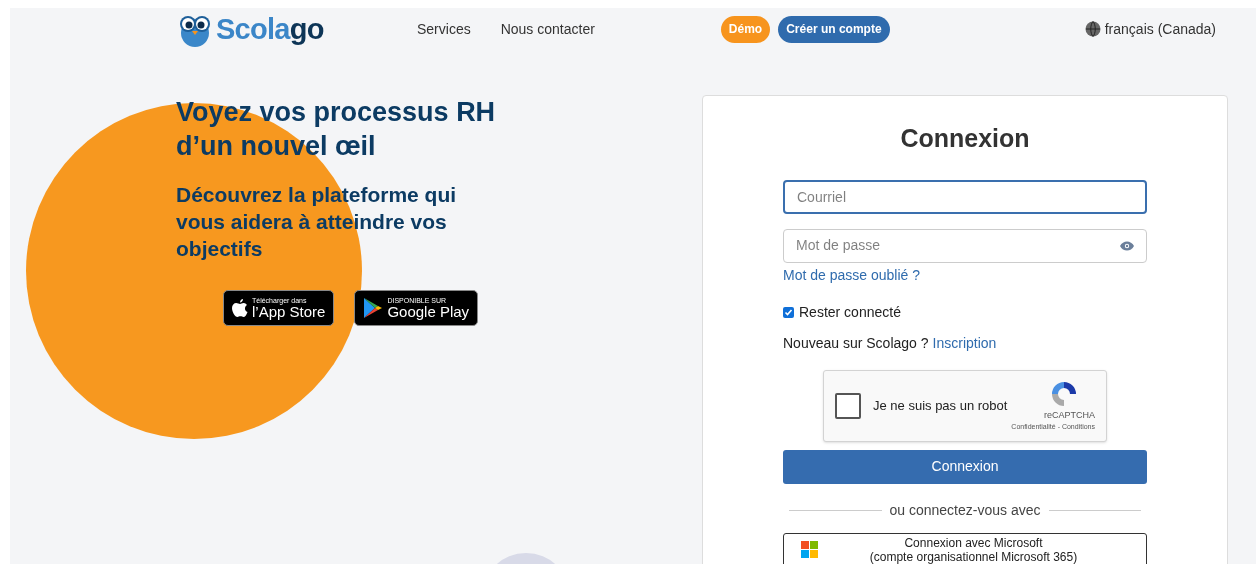 Image resolution: width=1256 pixels, height=564 pixels. I want to click on language-selector: français (Canada), so click(1160, 29).